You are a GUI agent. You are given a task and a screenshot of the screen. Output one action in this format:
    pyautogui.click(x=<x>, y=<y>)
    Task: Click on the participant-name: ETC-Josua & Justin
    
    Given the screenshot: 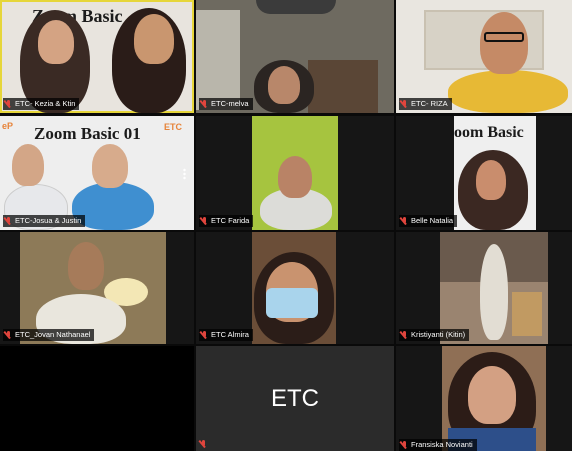 What is the action you would take?
    pyautogui.click(x=48, y=220)
    